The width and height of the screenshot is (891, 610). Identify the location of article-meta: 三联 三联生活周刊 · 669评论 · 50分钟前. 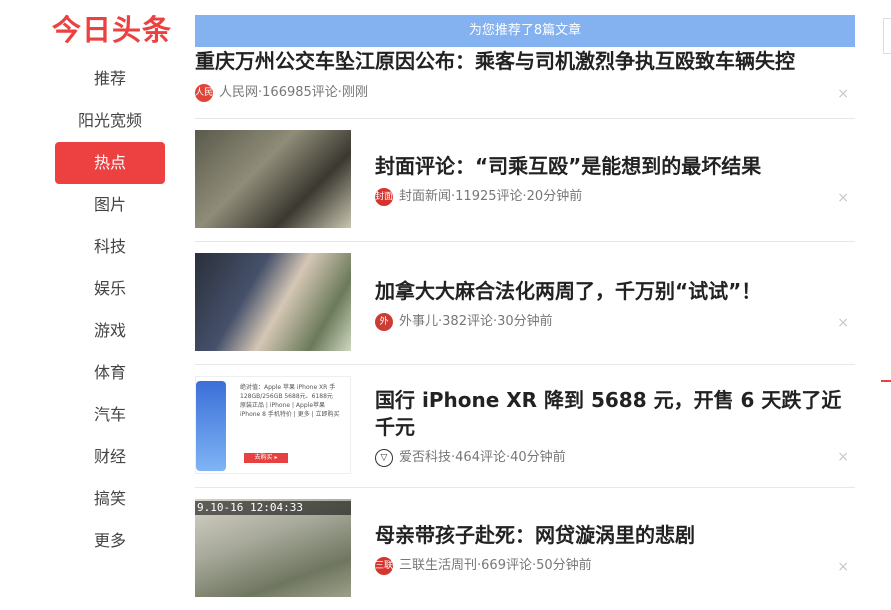
(610, 566).